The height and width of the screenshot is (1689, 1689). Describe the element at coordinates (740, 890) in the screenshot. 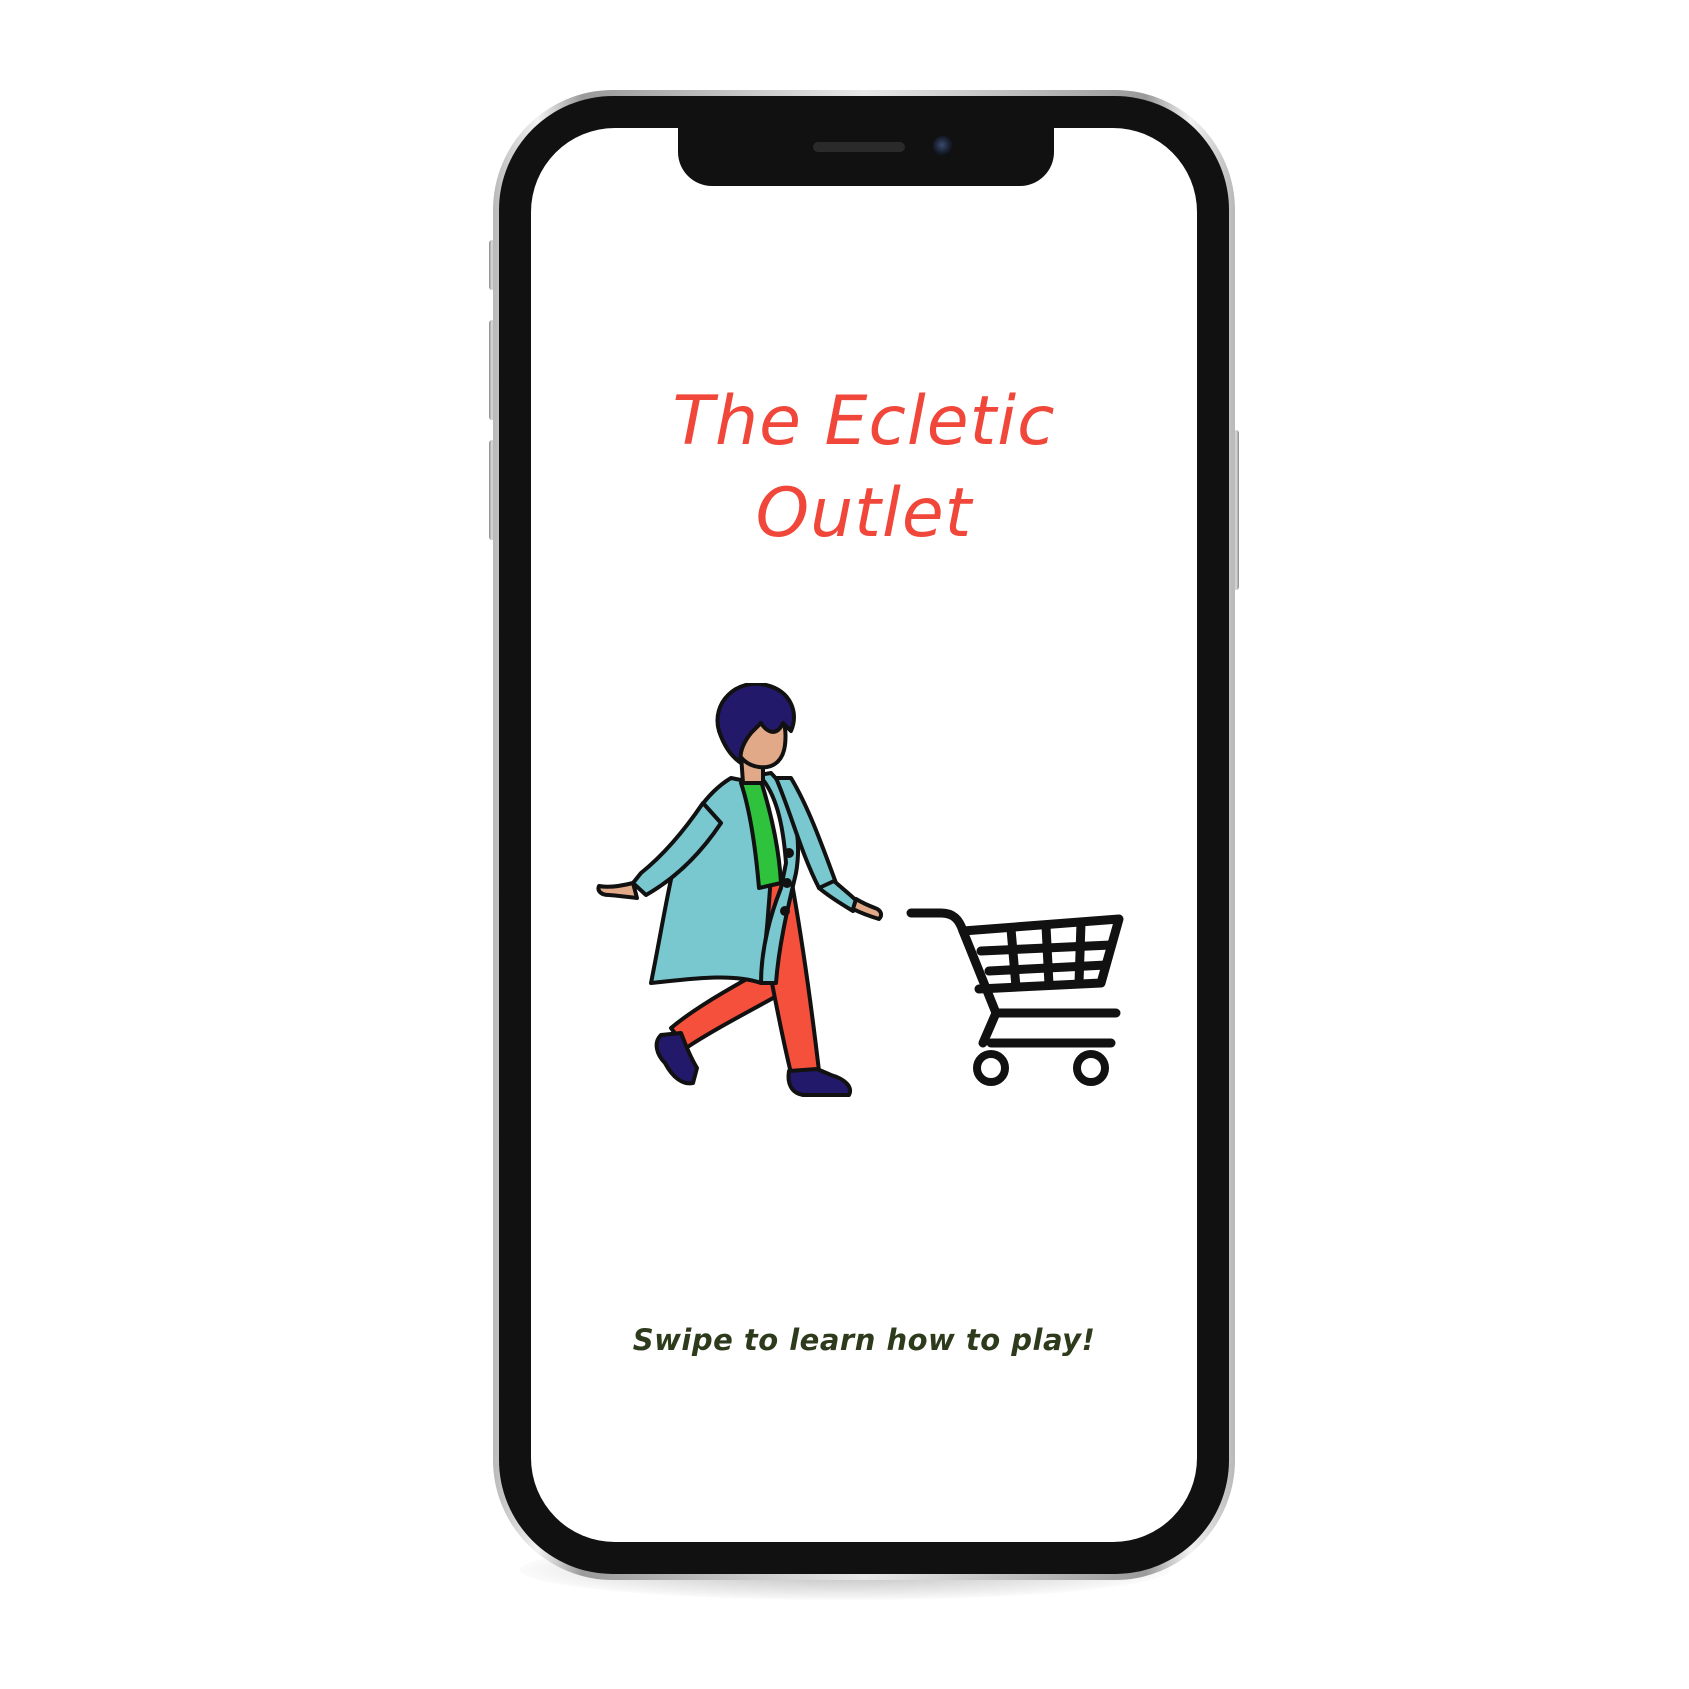

I see `shopper-figure` at that location.